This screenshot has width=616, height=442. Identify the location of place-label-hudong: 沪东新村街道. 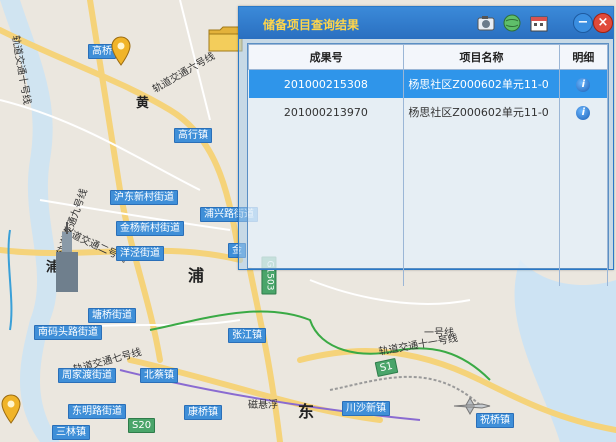
(144, 197).